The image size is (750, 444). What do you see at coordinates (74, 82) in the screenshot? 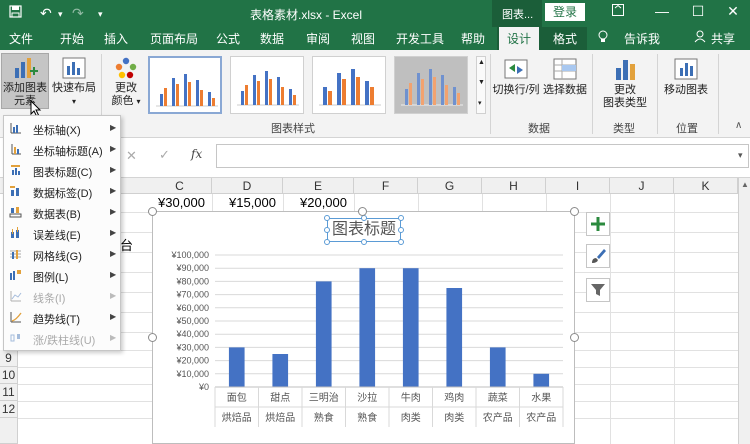
I see `quick-layout-button: 快速布局 ▾` at bounding box center [74, 82].